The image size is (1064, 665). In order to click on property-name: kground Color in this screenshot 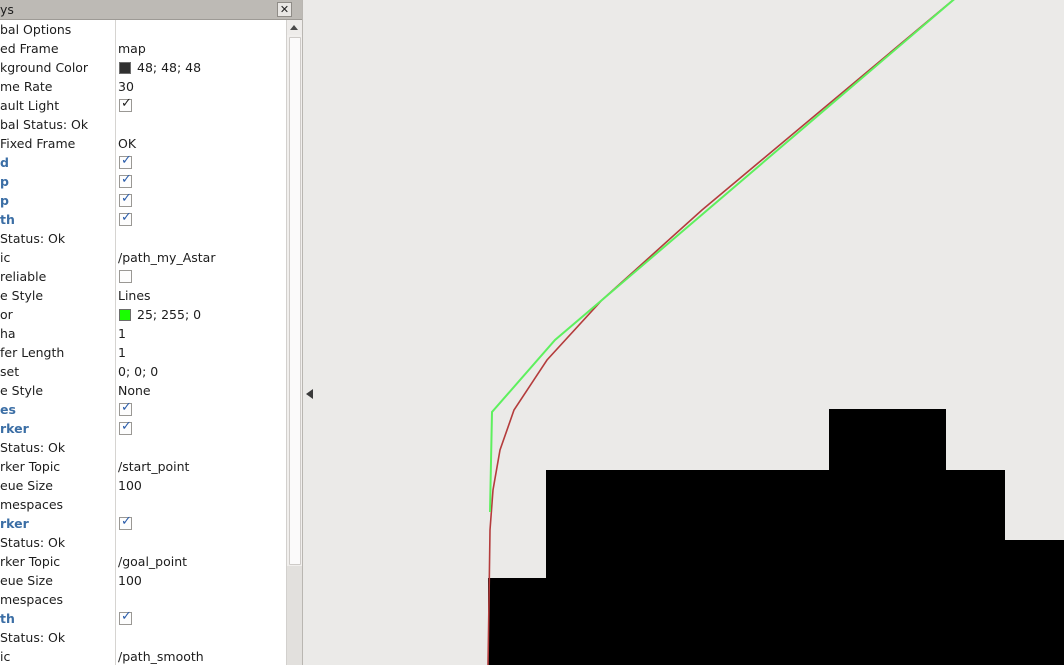, I will do `click(44, 67)`.